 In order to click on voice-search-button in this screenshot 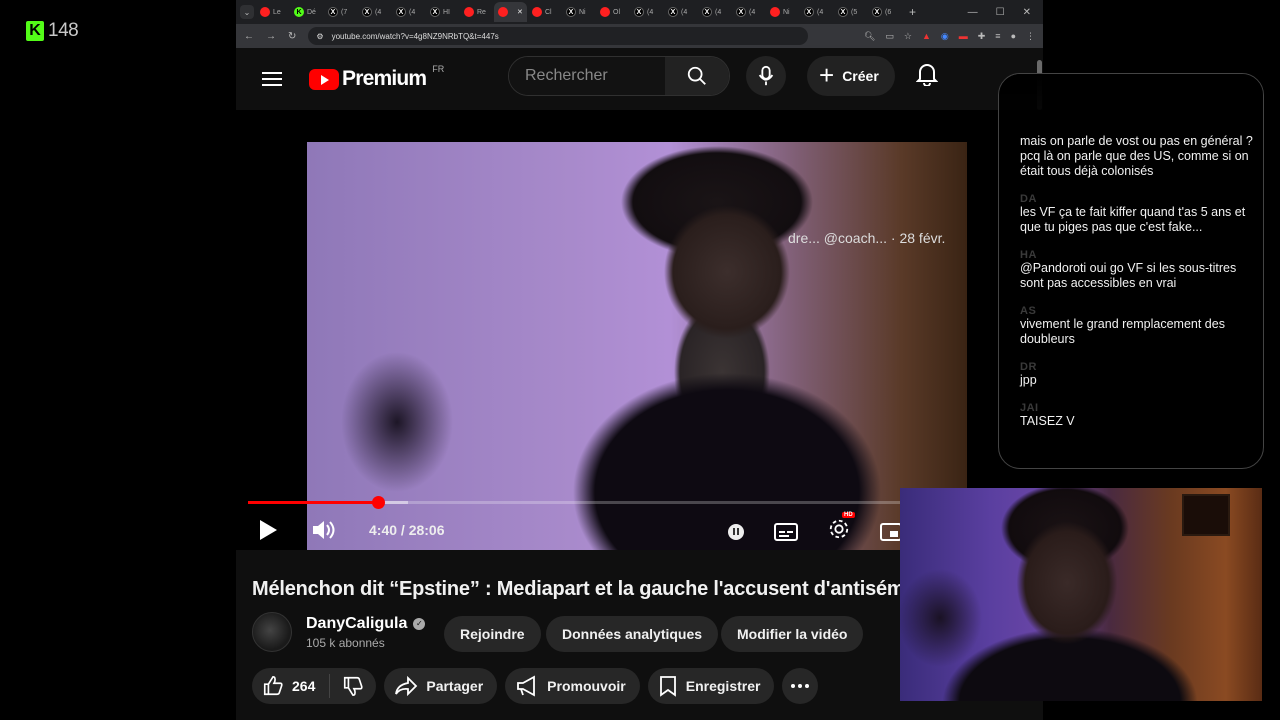, I will do `click(766, 76)`.